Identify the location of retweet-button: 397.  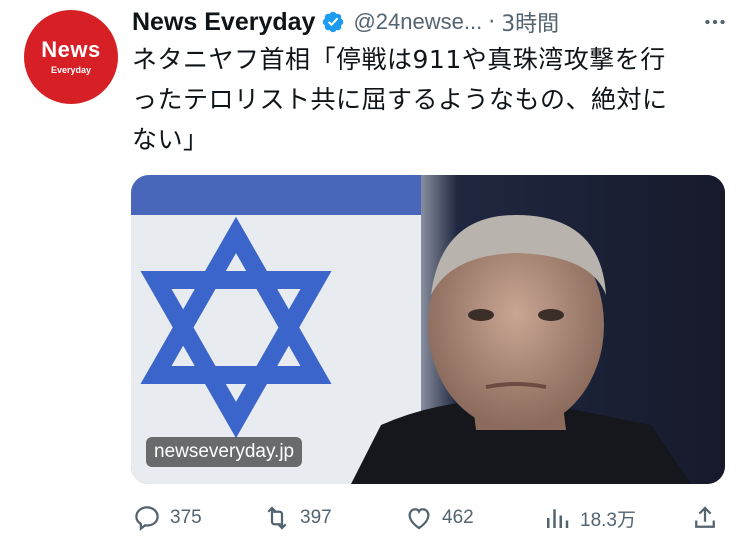
(297, 518).